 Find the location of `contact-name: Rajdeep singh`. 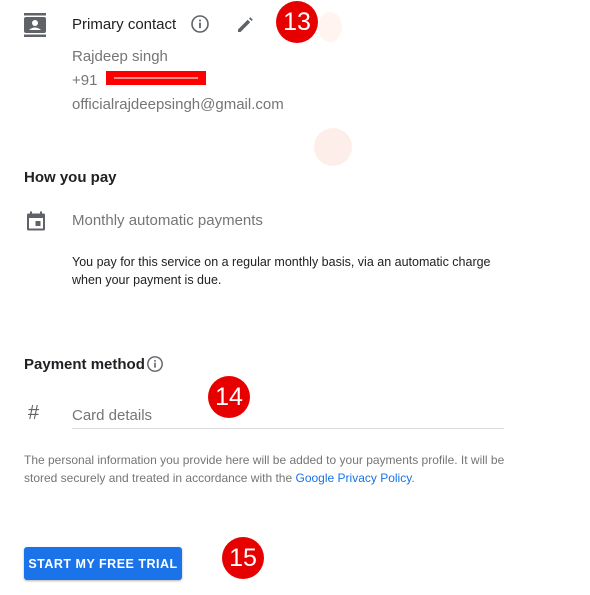

contact-name: Rajdeep singh is located at coordinates (120, 56).